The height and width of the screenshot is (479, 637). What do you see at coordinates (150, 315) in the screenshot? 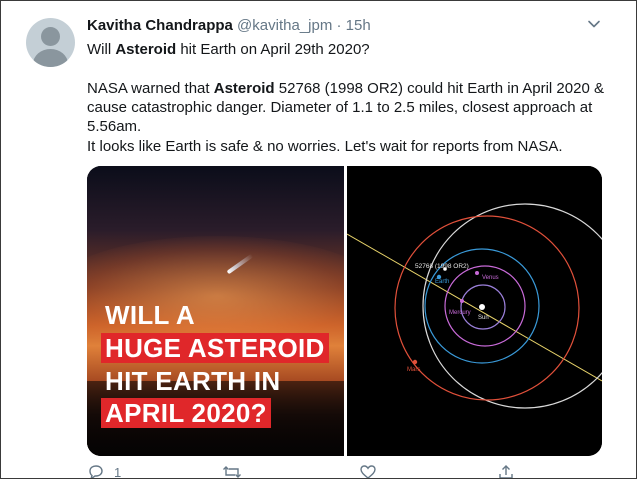
I see `headline-line-1: WILL A` at bounding box center [150, 315].